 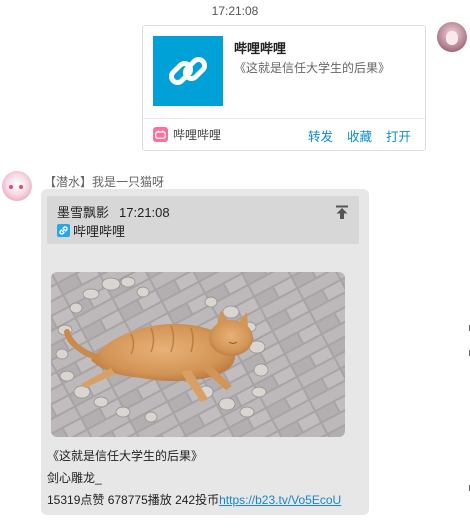 What do you see at coordinates (160, 134) in the screenshot?
I see `bilibili-logo-icon` at bounding box center [160, 134].